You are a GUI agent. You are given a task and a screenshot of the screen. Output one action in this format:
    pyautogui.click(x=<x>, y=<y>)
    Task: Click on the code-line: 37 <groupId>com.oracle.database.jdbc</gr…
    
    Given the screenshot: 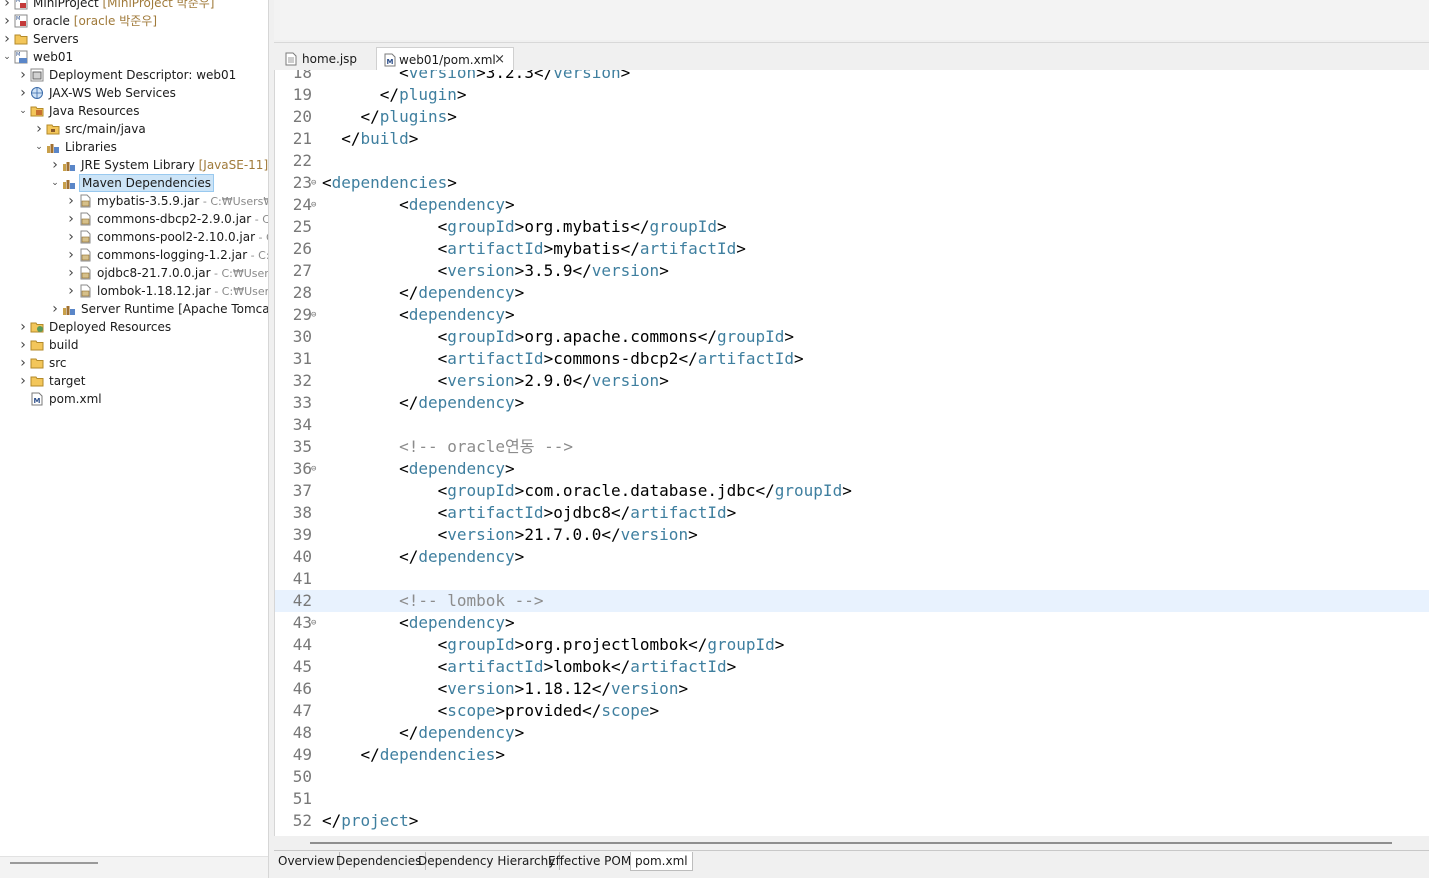 What is the action you would take?
    pyautogui.click(x=852, y=491)
    